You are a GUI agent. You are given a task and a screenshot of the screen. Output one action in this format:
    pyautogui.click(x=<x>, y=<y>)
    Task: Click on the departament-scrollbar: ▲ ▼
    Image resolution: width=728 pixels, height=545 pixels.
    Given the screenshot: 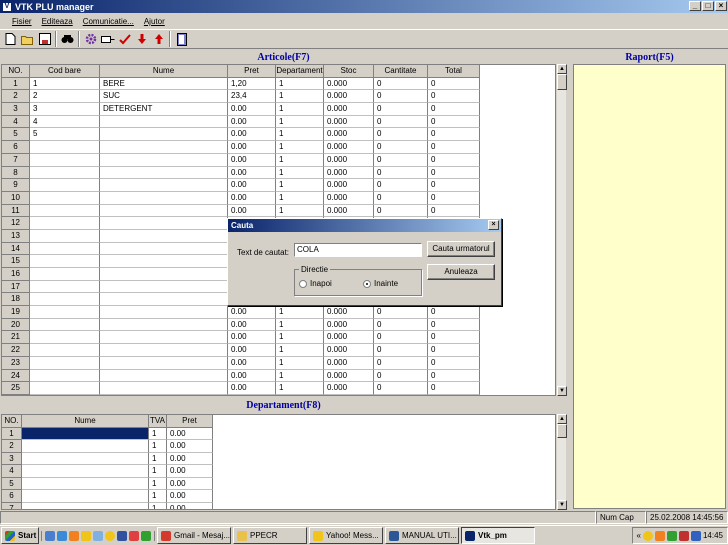 What is the action you would take?
    pyautogui.click(x=561, y=462)
    